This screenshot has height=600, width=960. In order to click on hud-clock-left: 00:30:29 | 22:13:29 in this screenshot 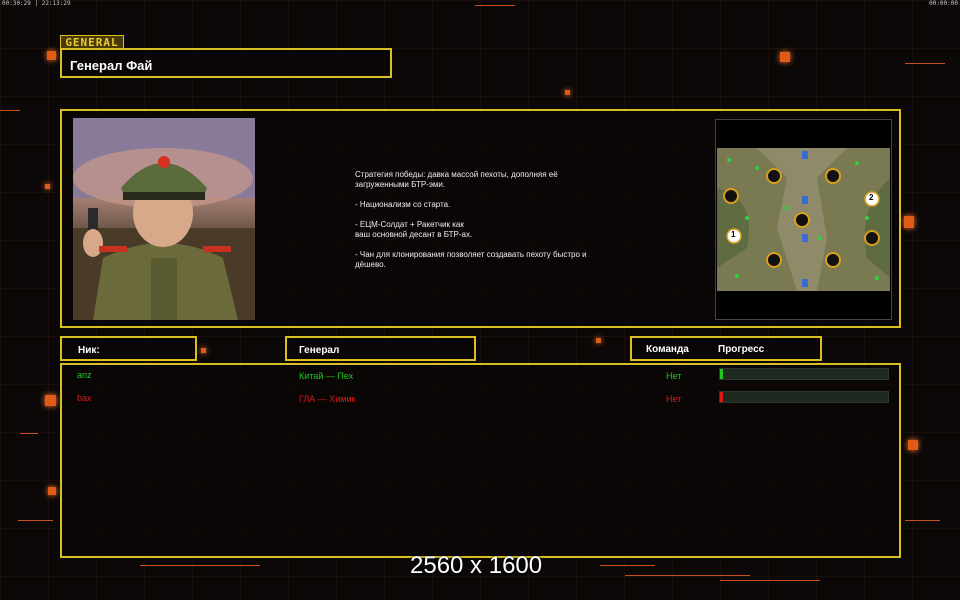, I will do `click(36, 3)`.